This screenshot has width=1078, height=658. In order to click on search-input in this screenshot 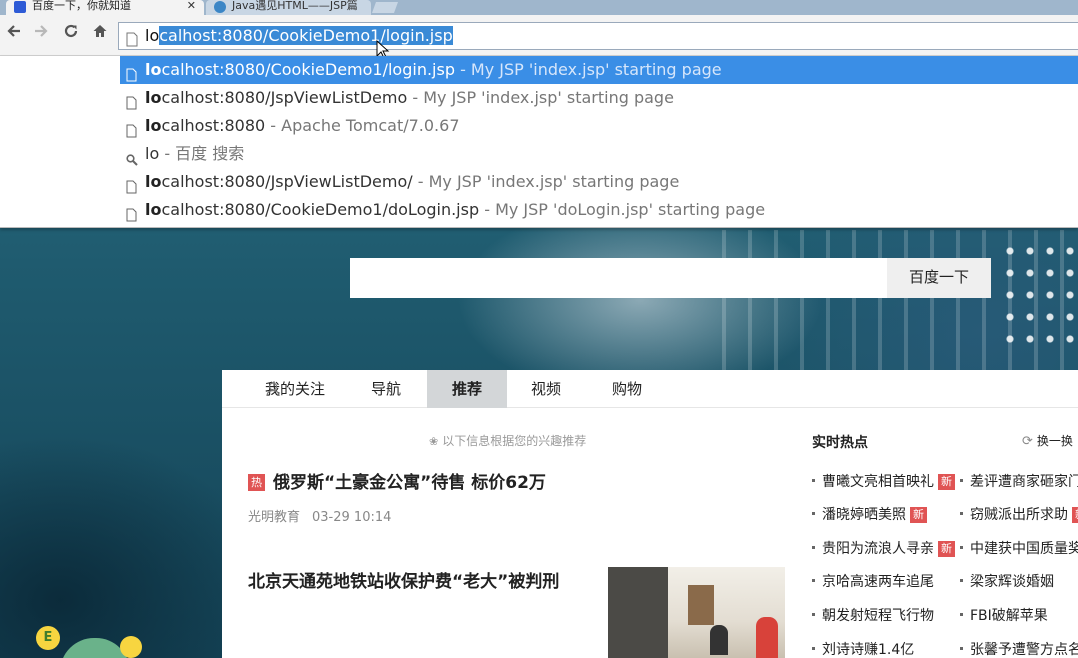, I will do `click(618, 278)`.